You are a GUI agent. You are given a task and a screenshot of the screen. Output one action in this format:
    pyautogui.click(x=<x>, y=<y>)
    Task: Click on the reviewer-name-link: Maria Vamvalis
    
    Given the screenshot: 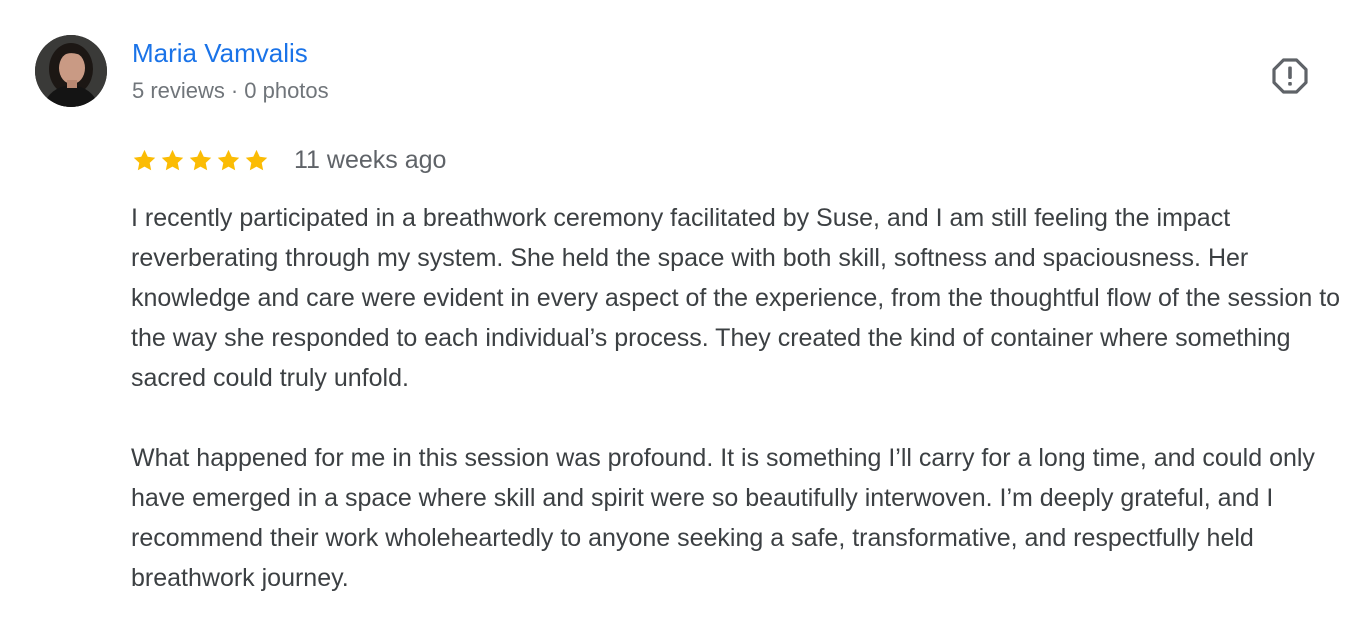 What is the action you would take?
    pyautogui.click(x=220, y=53)
    